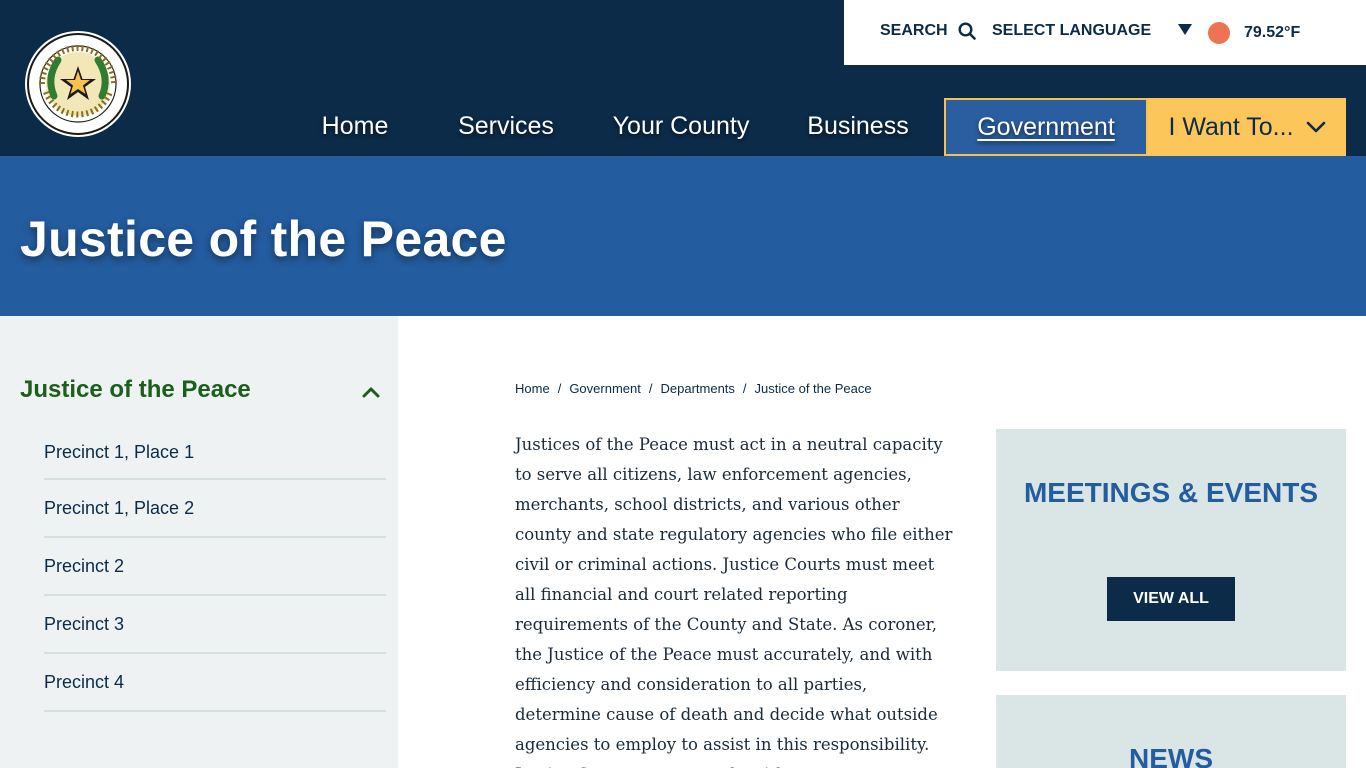  What do you see at coordinates (215, 567) in the screenshot?
I see `sidebar-item-precinct-2: Precinct 2` at bounding box center [215, 567].